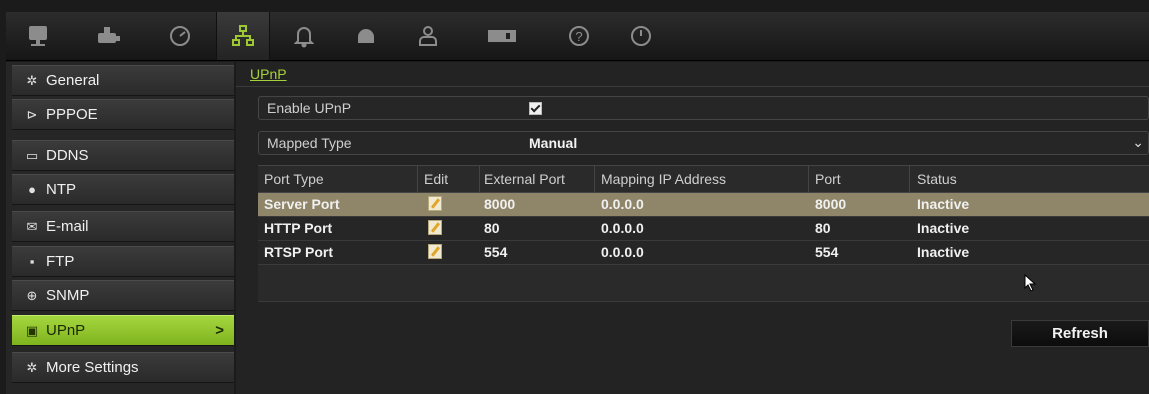 The width and height of the screenshot is (1149, 394). Describe the element at coordinates (219, 330) in the screenshot. I see `chevron-right-icon: >` at that location.